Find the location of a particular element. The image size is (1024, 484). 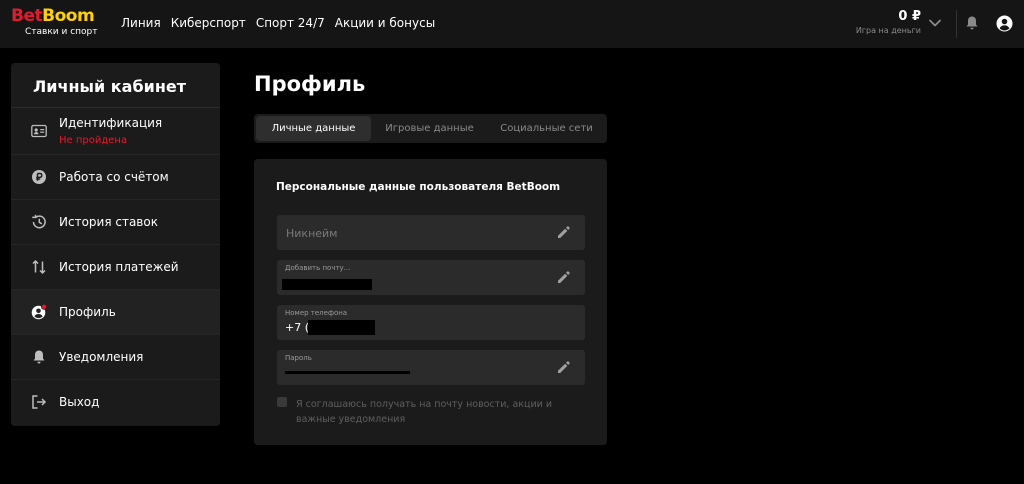

card-title: Персональные данные пользователя BetBoom is located at coordinates (418, 187).